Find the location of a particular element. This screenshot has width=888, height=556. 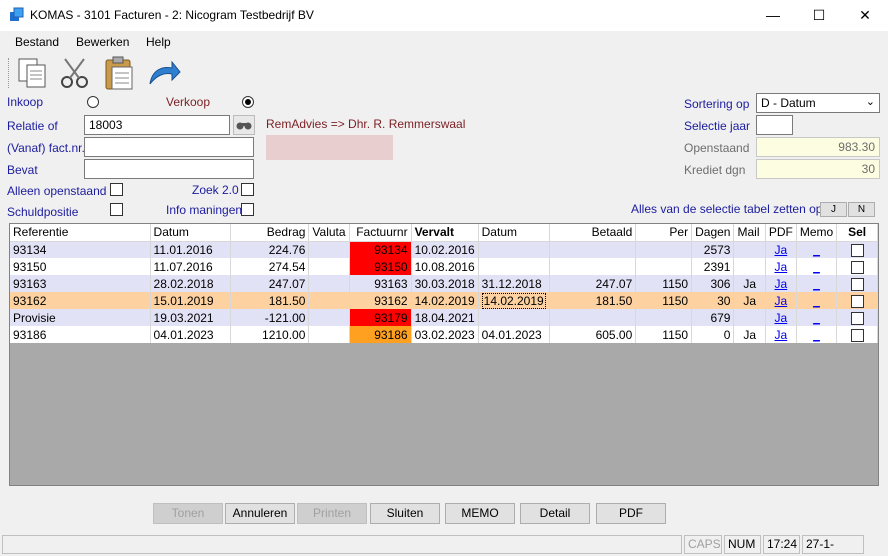

cell-dagen: 0 is located at coordinates (713, 334).